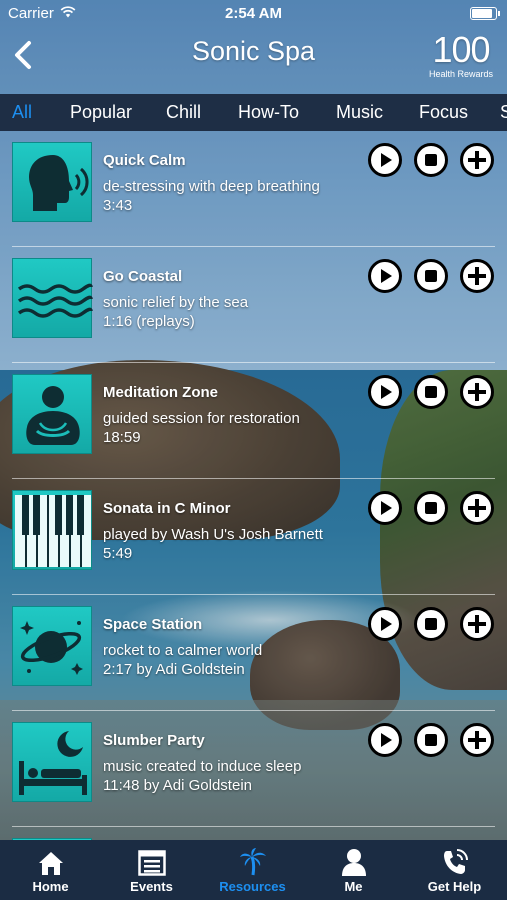  Describe the element at coordinates (253, 61) in the screenshot. I see `header: Sonic Spa 100 Health Rewards` at that location.